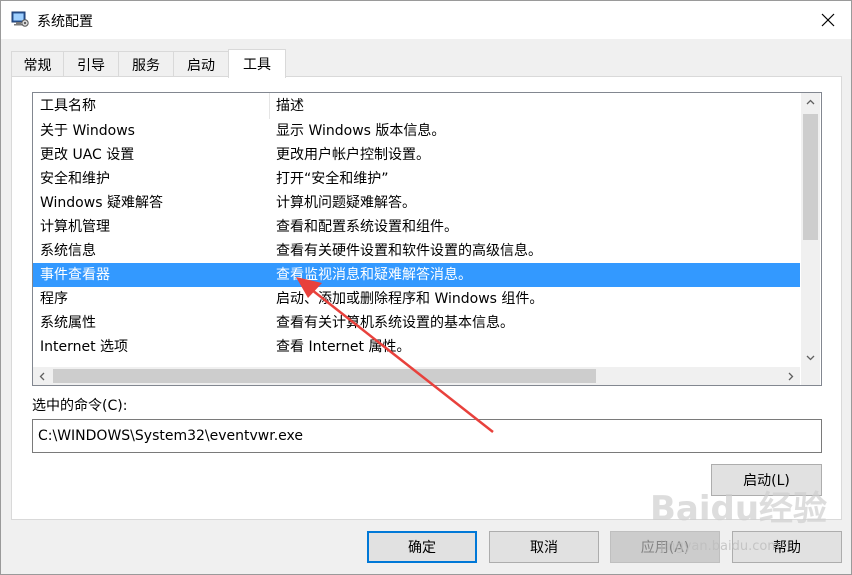  What do you see at coordinates (20, 19) in the screenshot?
I see `msconfig-app-icon` at bounding box center [20, 19].